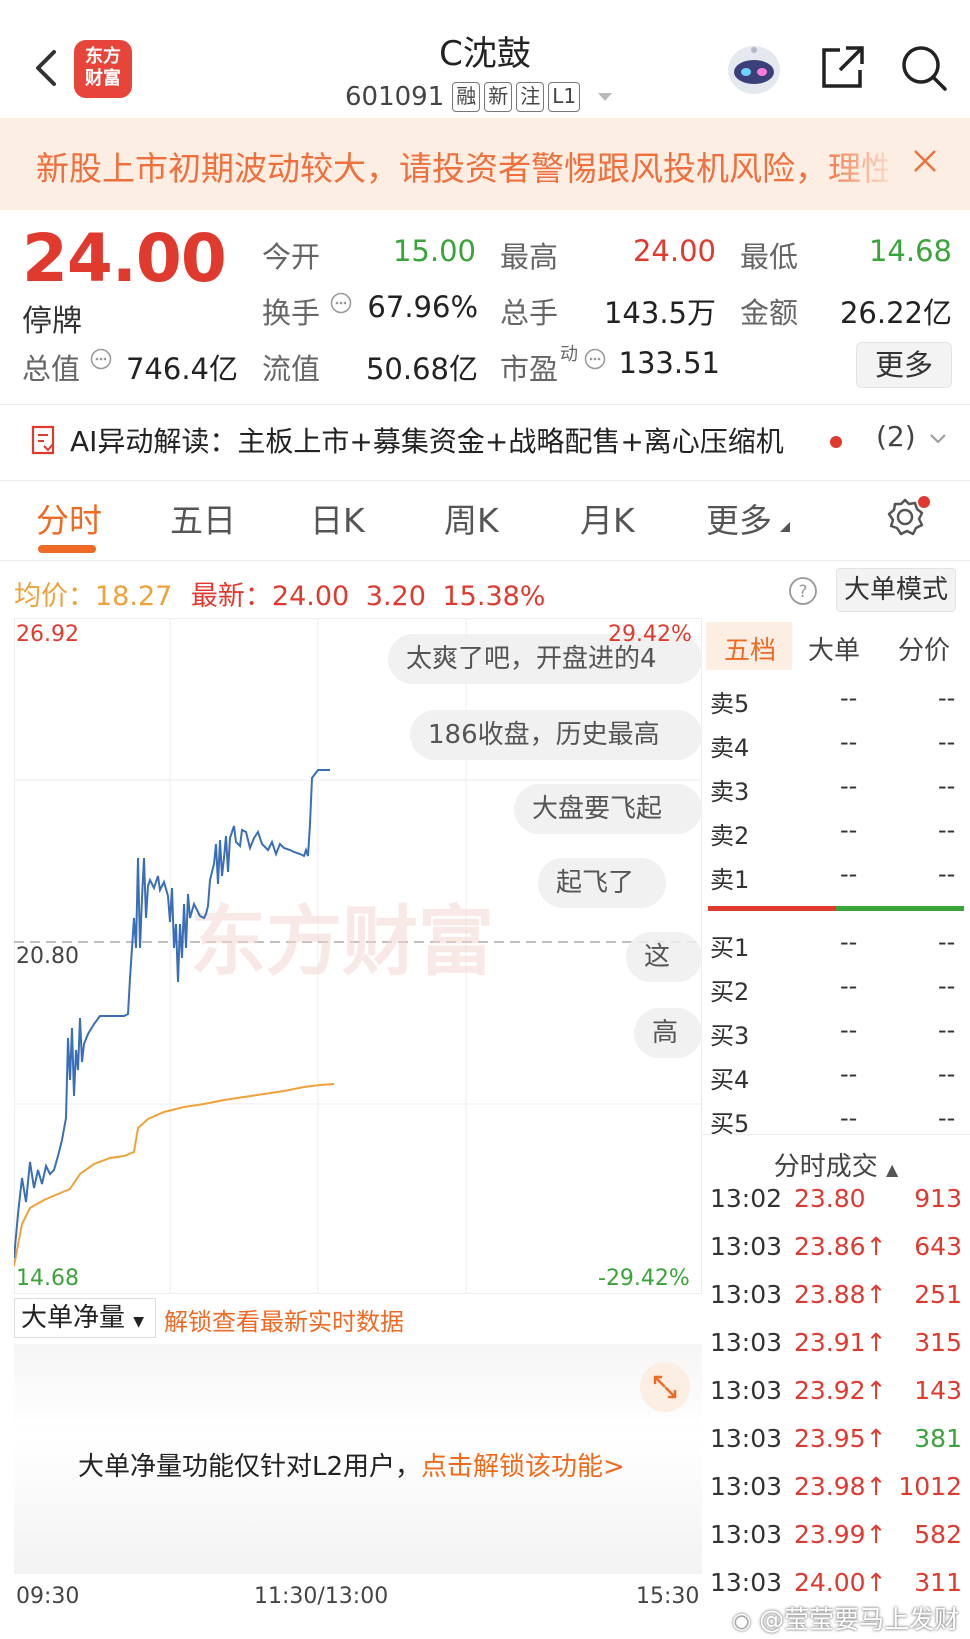 This screenshot has width=970, height=1639. What do you see at coordinates (530, 97) in the screenshot?
I see `tag-registered: 注` at bounding box center [530, 97].